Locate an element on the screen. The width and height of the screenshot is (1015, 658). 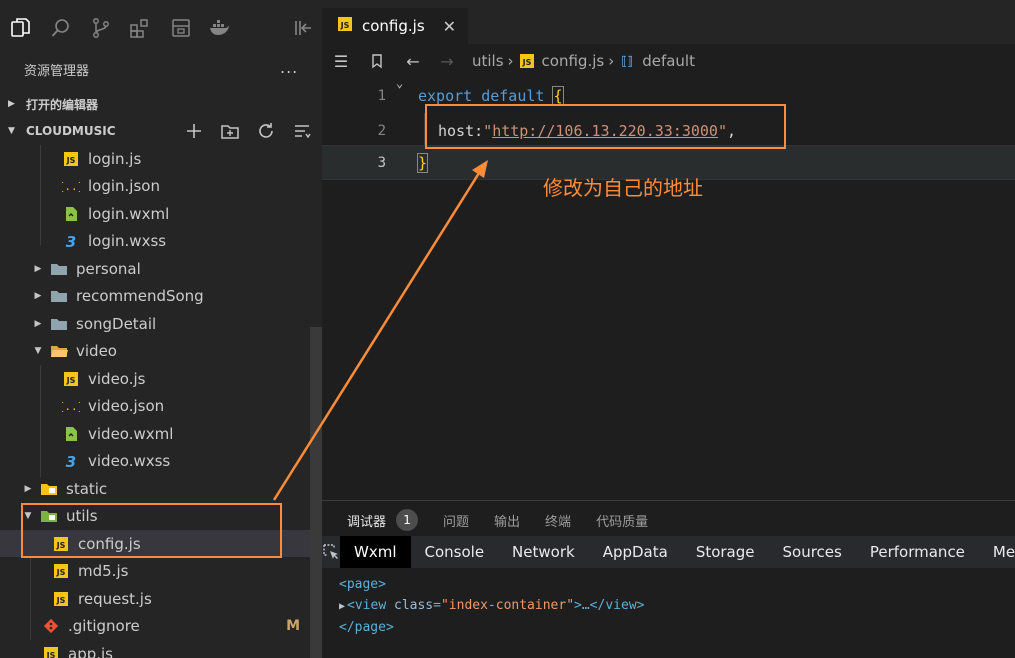
dom-node-page-close: </page> is located at coordinates (491, 627).